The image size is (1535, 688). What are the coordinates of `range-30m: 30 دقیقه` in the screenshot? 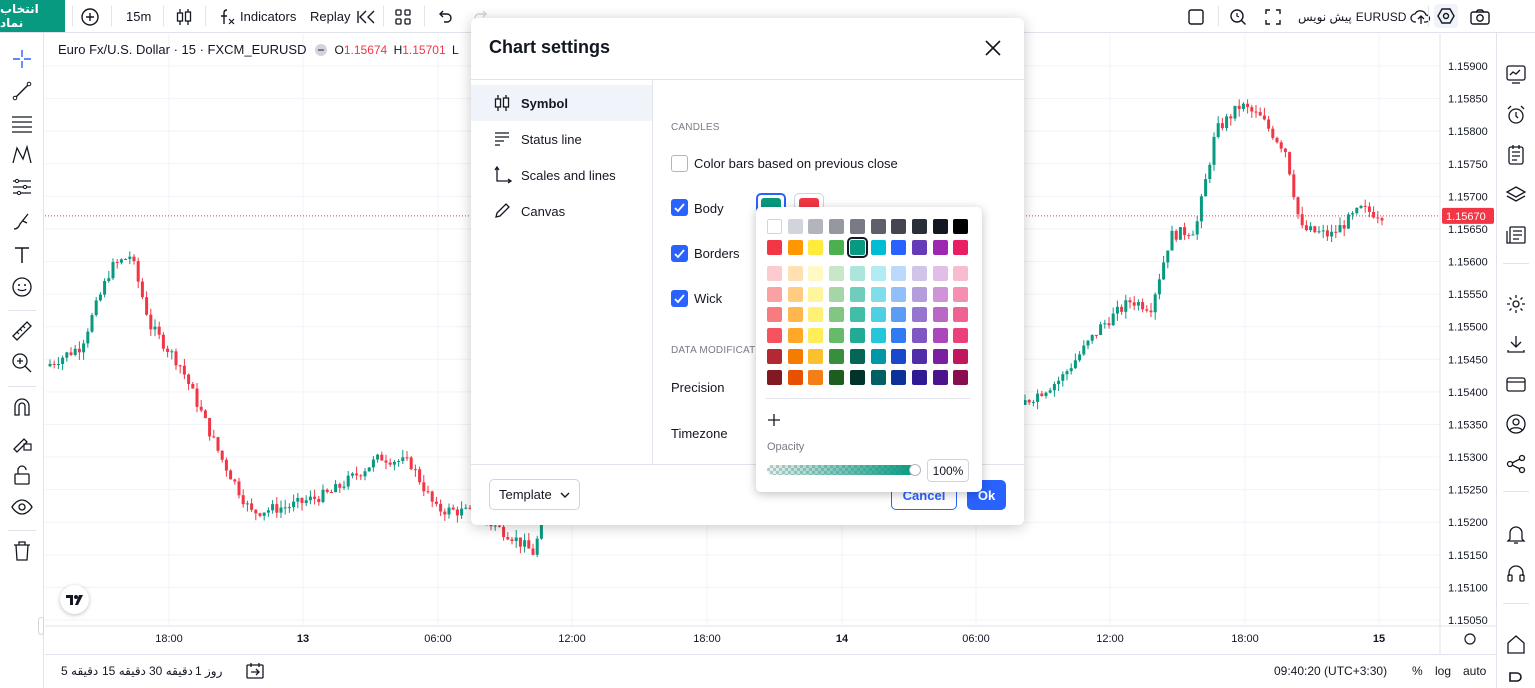 It's located at (171, 671).